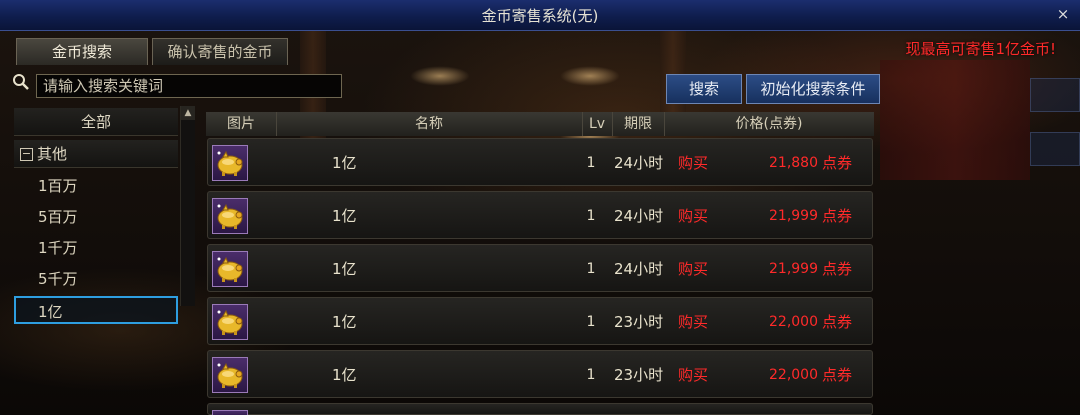  I want to click on category-list: 全部 − 其他 1百万 5百万 1千万 5千万 1亿, so click(104, 216).